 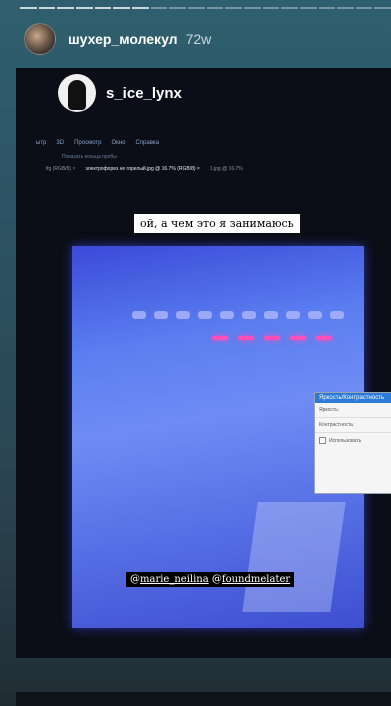 What do you see at coordinates (345, 440) in the screenshot?
I see `use-label: Использовать` at bounding box center [345, 440].